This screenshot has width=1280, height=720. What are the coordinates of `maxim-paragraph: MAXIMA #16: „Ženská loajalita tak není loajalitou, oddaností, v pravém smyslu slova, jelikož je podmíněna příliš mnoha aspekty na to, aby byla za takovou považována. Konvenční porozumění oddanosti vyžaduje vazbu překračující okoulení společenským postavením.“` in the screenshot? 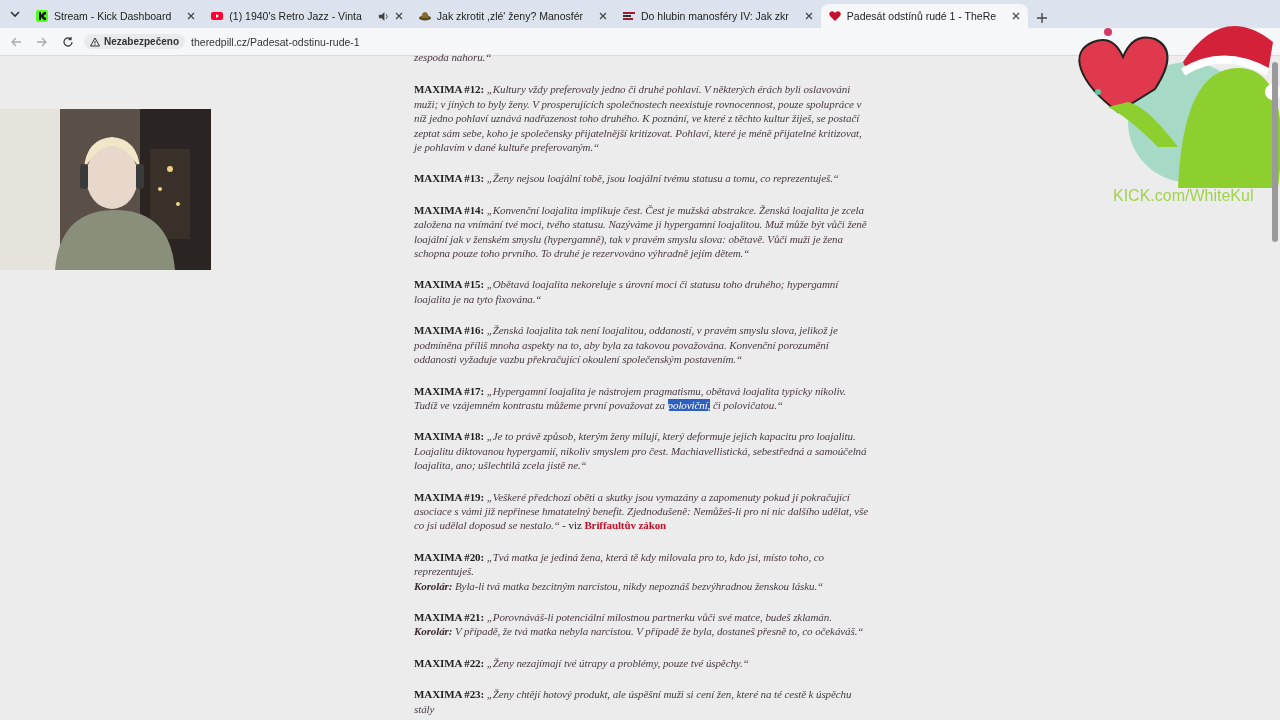 It's located at (626, 345).